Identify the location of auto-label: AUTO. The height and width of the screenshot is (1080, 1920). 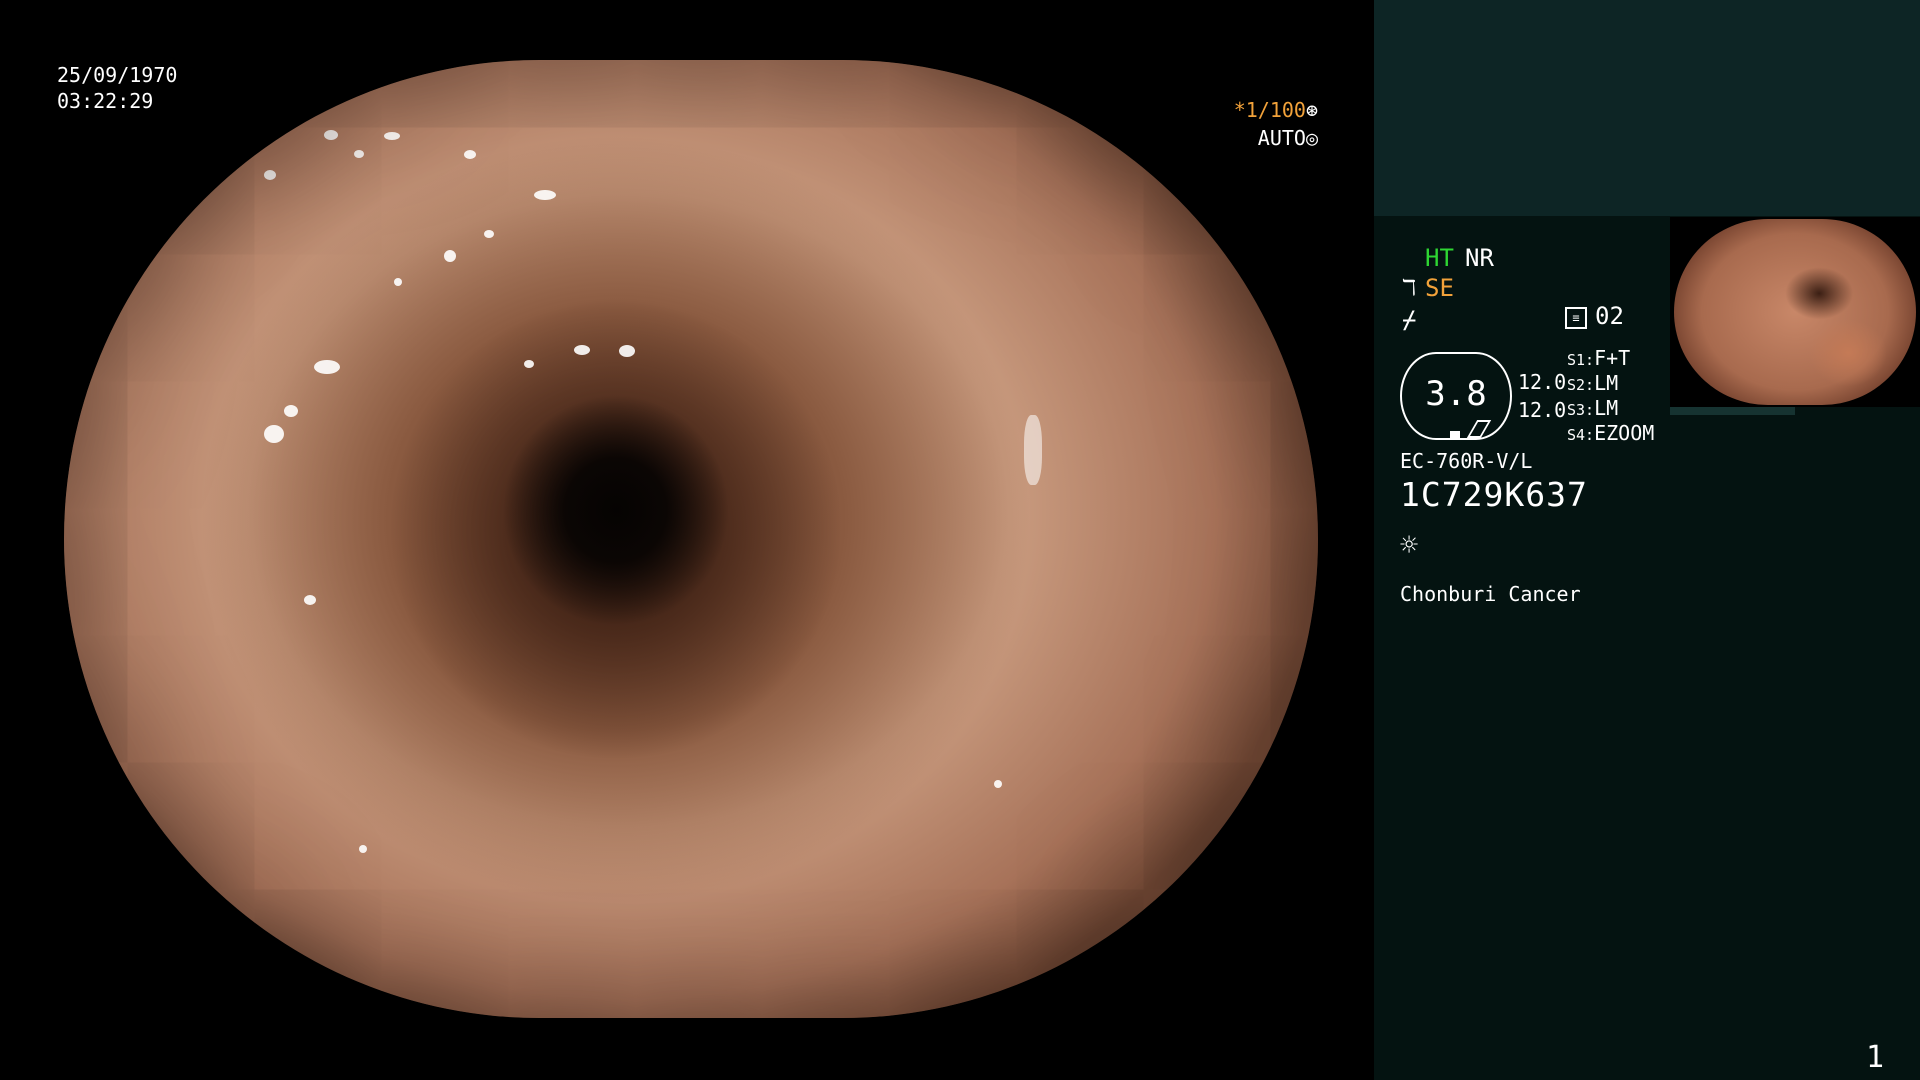
(1281, 138).